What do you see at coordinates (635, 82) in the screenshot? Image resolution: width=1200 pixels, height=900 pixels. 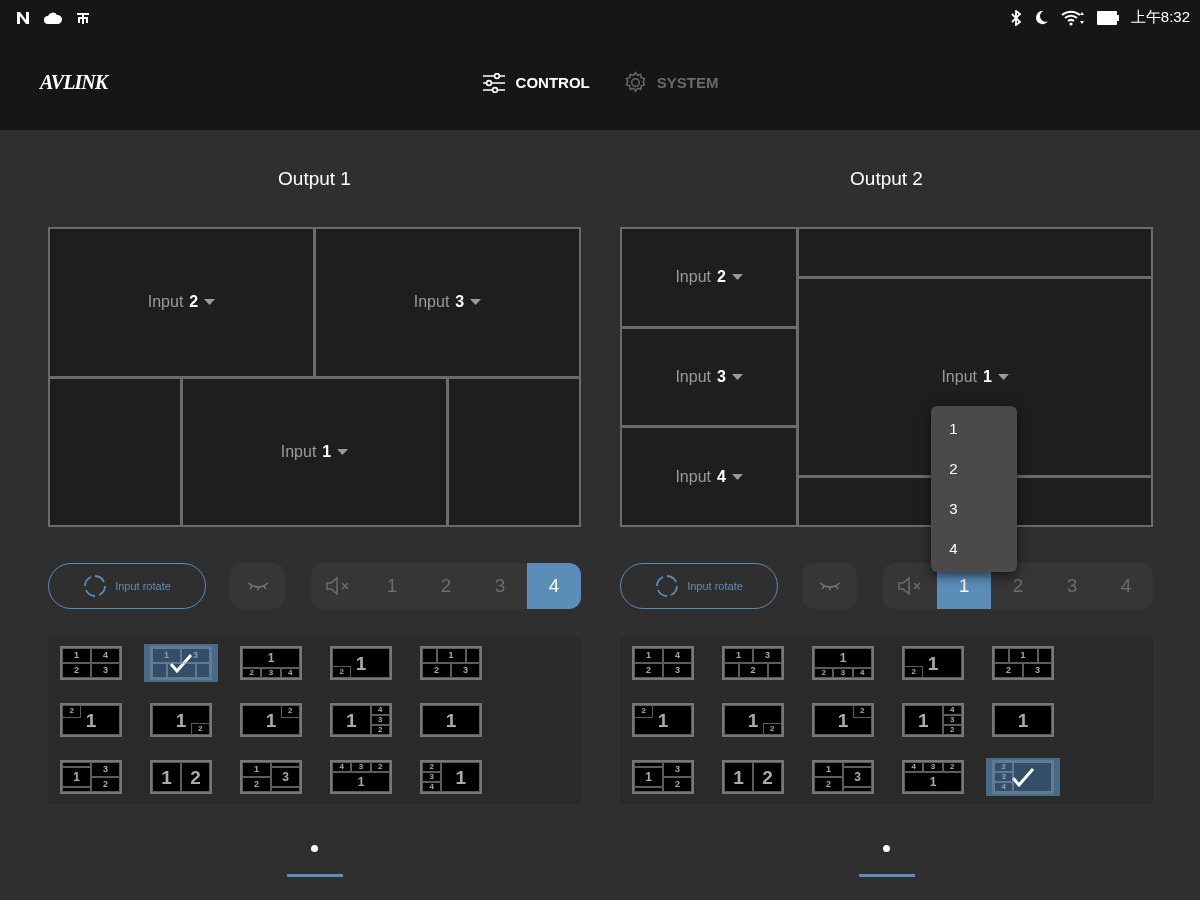 I see `settings-icon` at bounding box center [635, 82].